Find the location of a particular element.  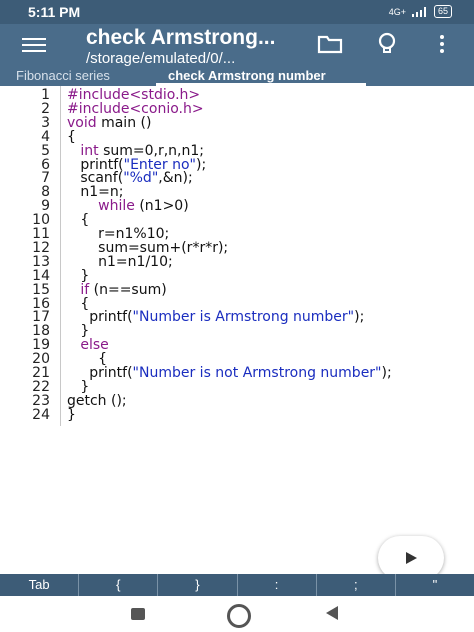

code-line: 10 { is located at coordinates (237, 220).